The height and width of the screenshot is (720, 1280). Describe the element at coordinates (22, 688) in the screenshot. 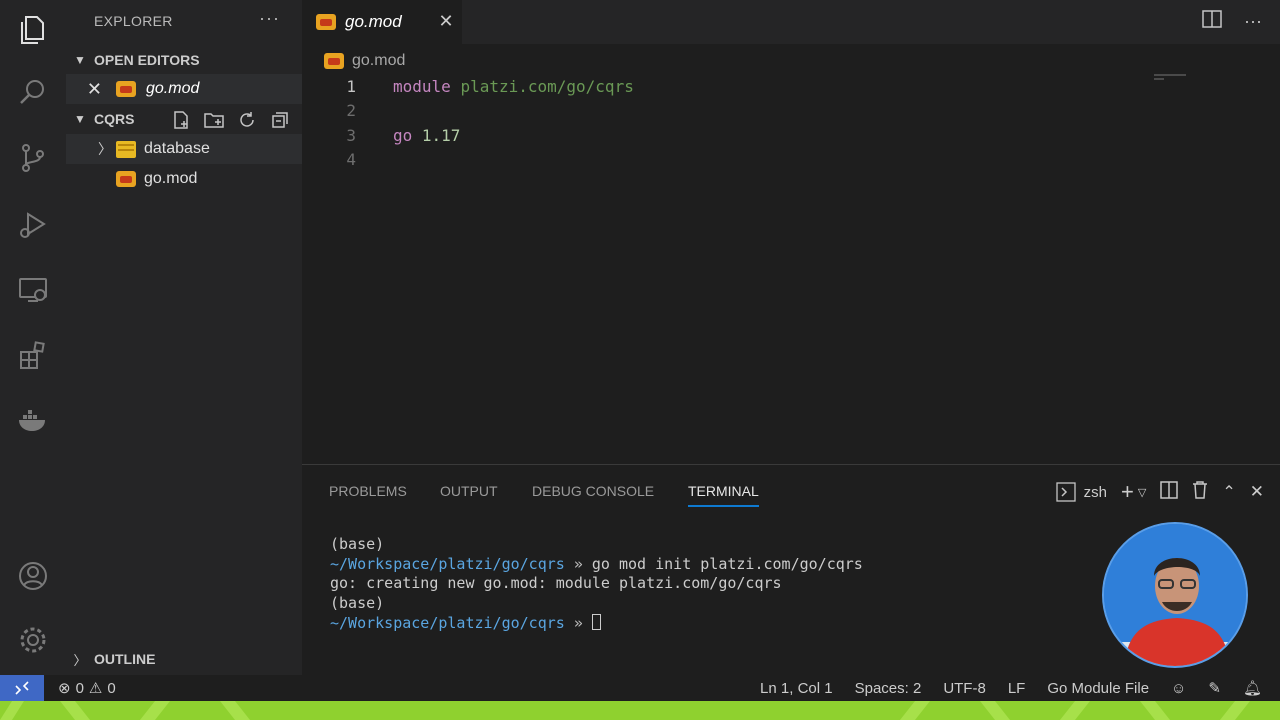

I see `remote-indicator-icon` at that location.